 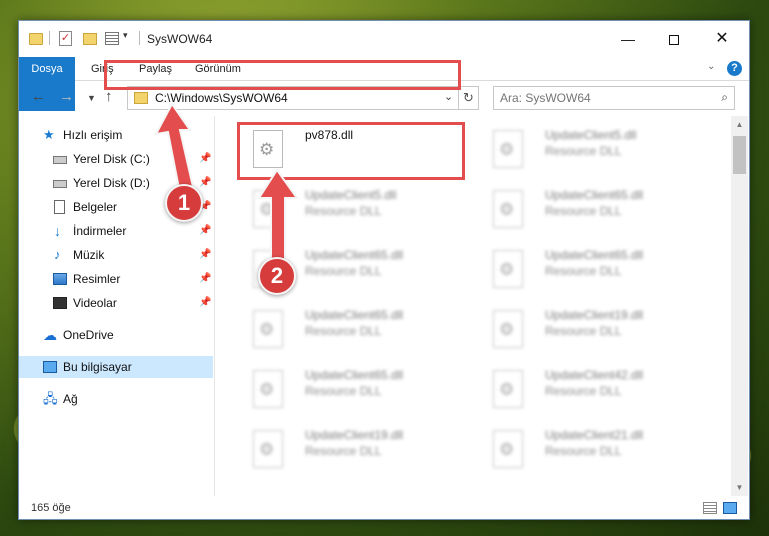 I want to click on pictures-icon, so click(x=60, y=279).